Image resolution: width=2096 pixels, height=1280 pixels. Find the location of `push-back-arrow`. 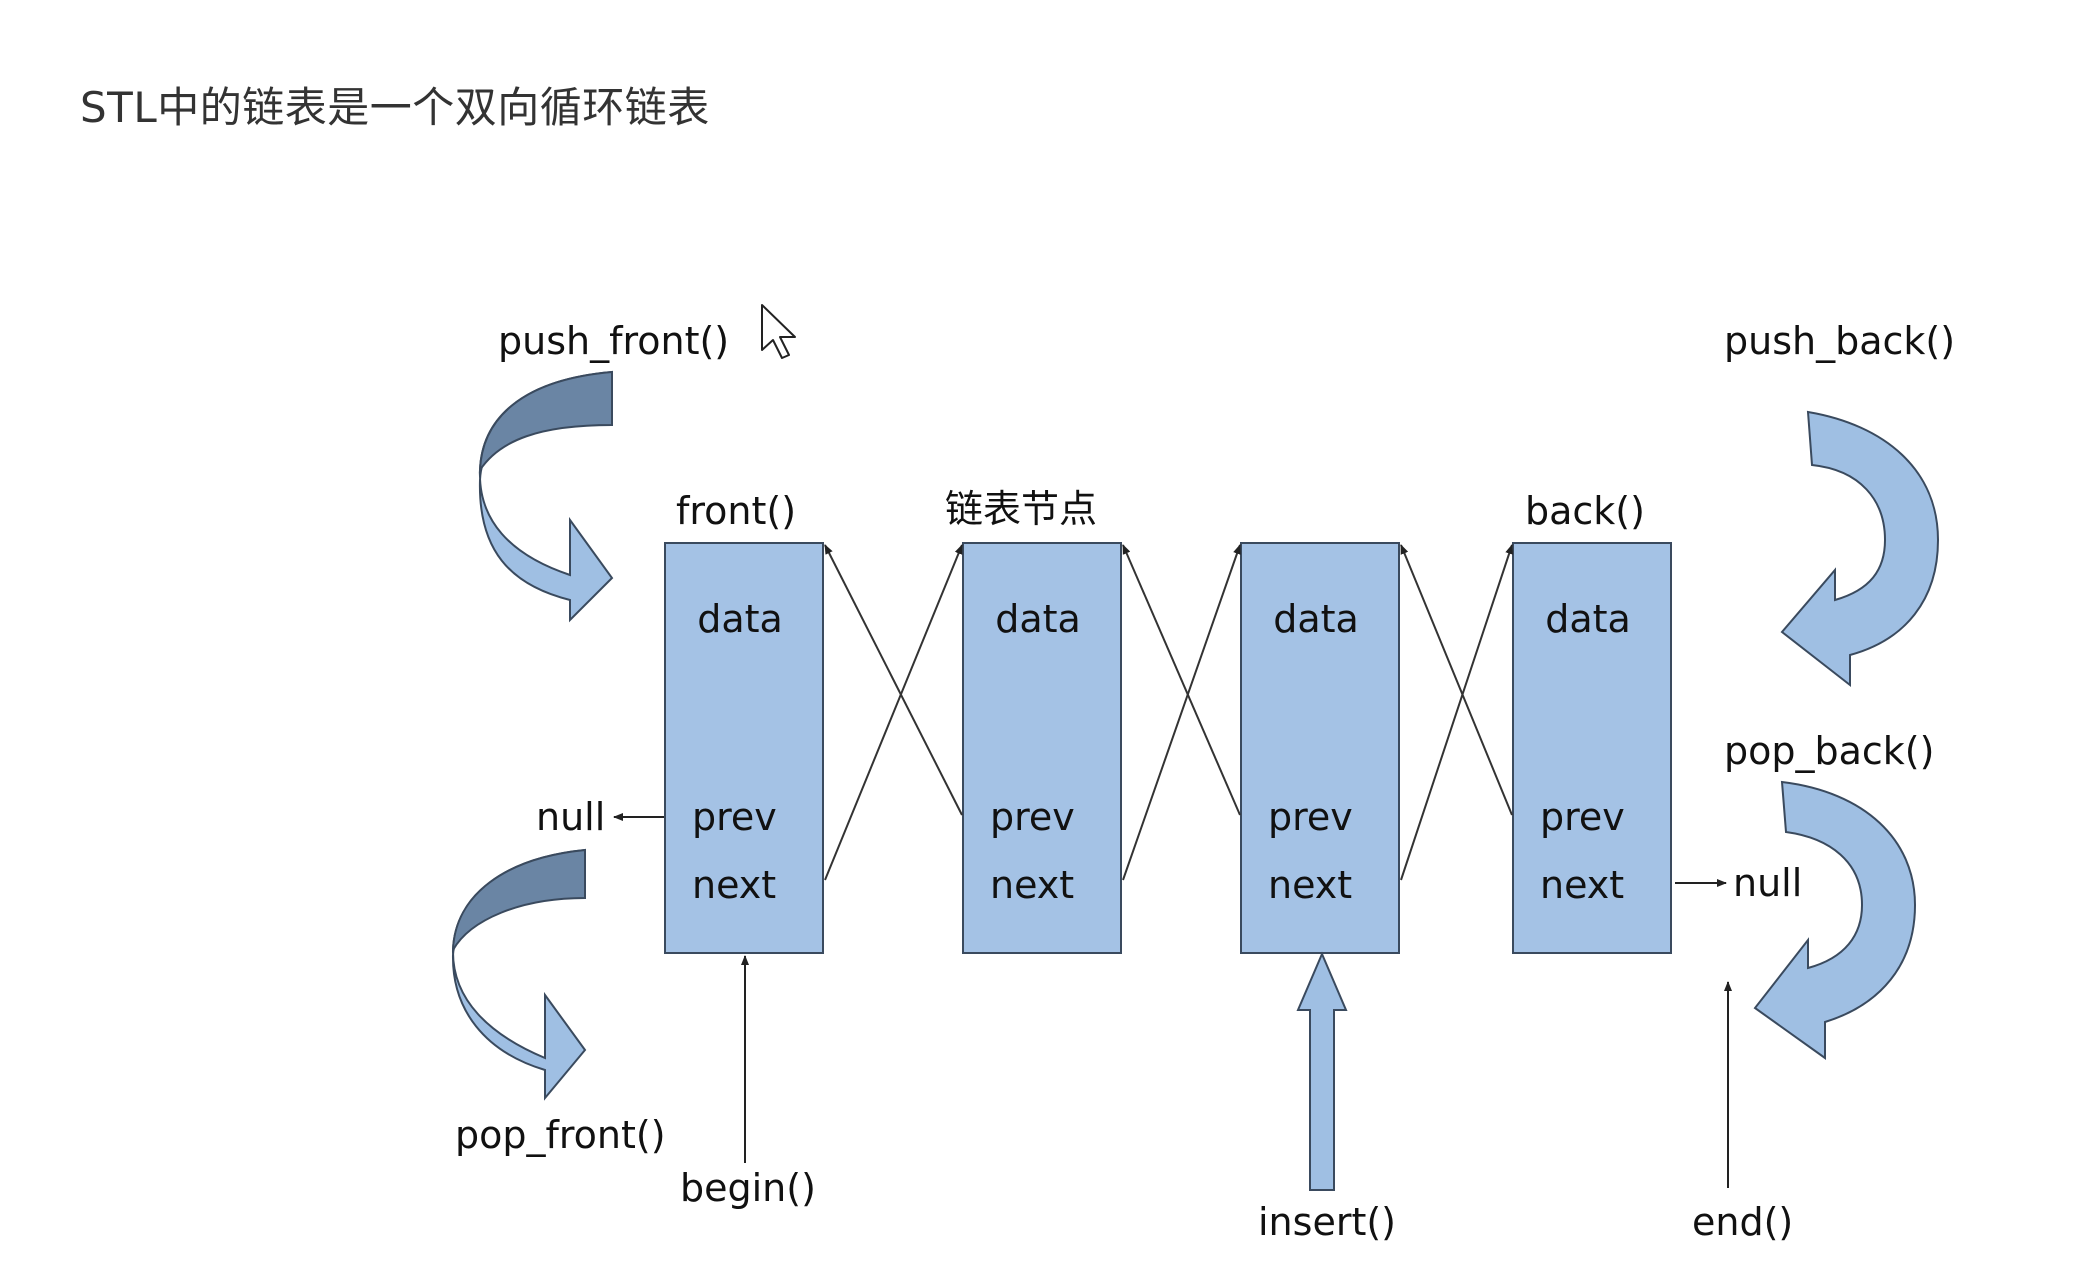

push-back-arrow is located at coordinates (1860, 549).